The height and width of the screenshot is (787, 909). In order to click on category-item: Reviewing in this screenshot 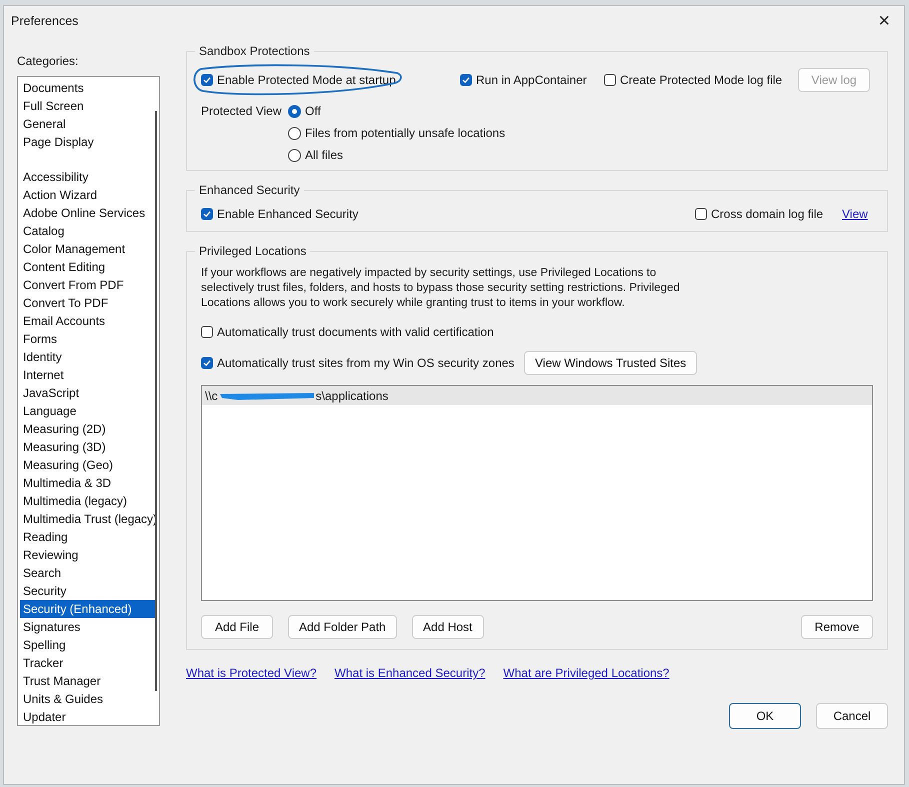, I will do `click(88, 555)`.